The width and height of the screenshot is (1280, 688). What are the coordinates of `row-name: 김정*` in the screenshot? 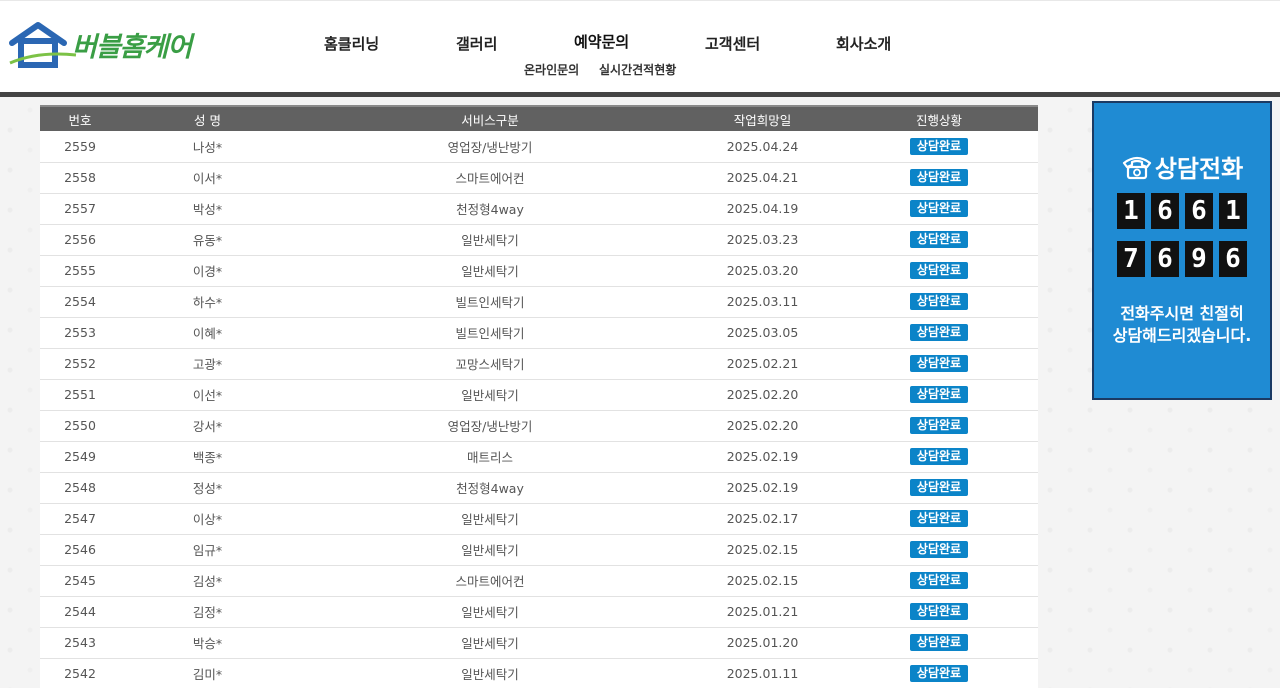 It's located at (207, 612).